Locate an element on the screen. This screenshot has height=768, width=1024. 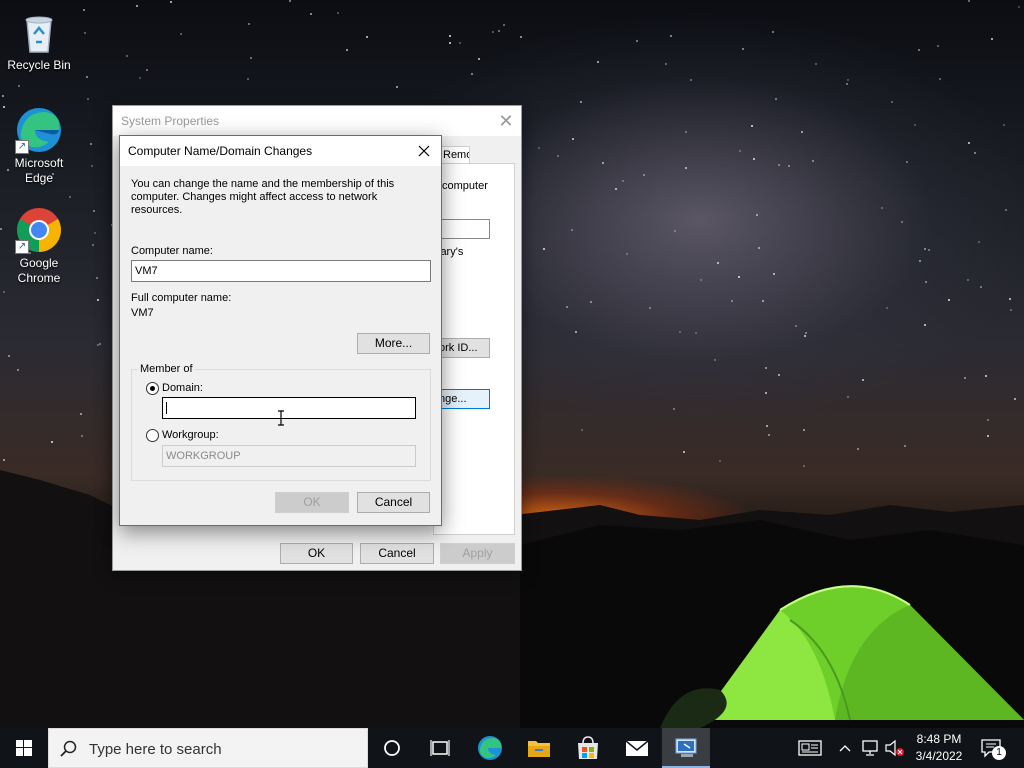
desktop-icon-edge: ↗ Microsoft Edge is located at coordinates (39, 146).